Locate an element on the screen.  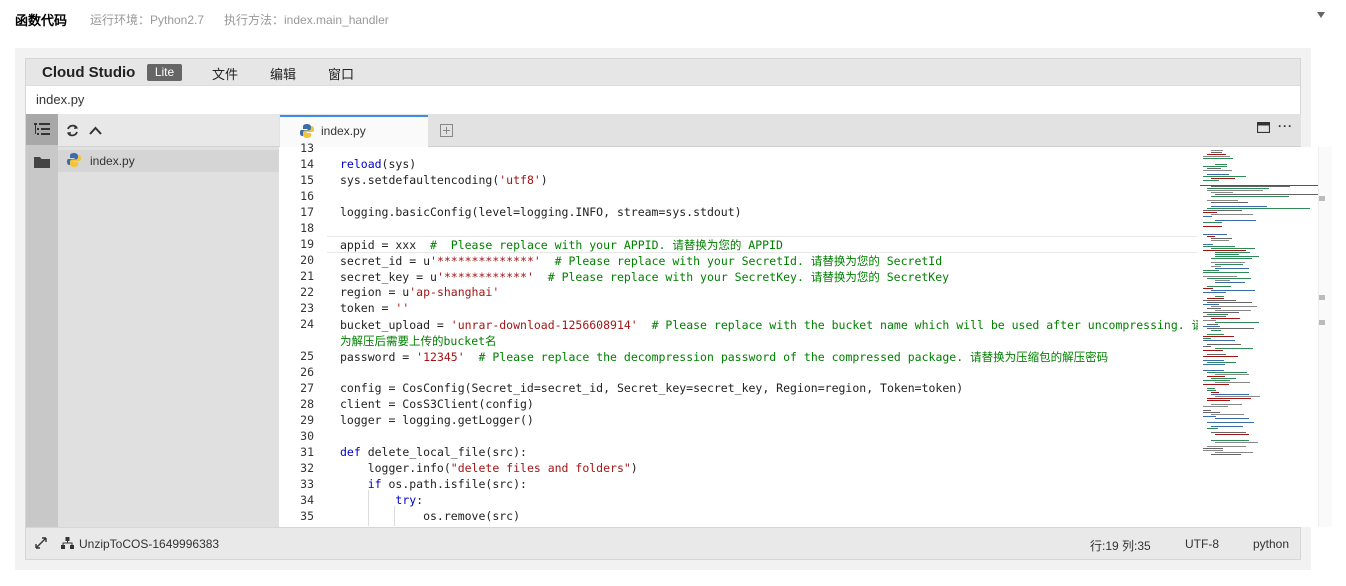
code-line: reload(sys) is located at coordinates (378, 164).